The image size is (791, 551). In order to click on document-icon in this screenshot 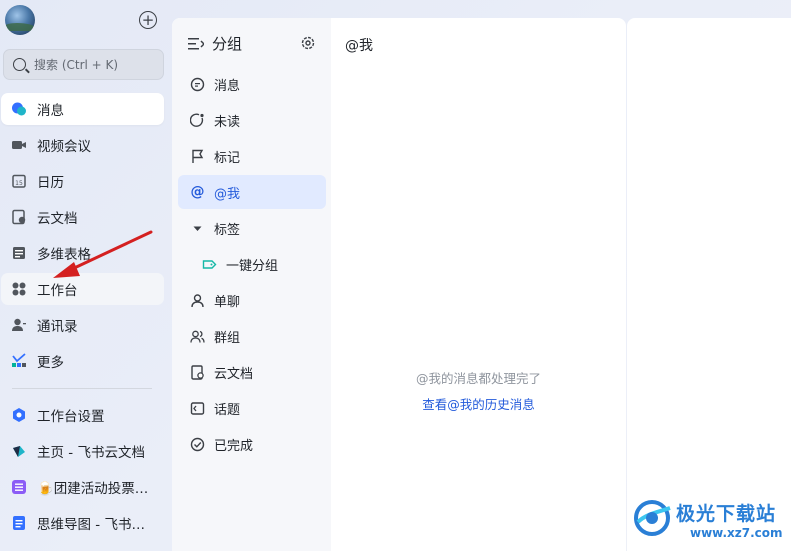, I will do `click(19, 523)`.